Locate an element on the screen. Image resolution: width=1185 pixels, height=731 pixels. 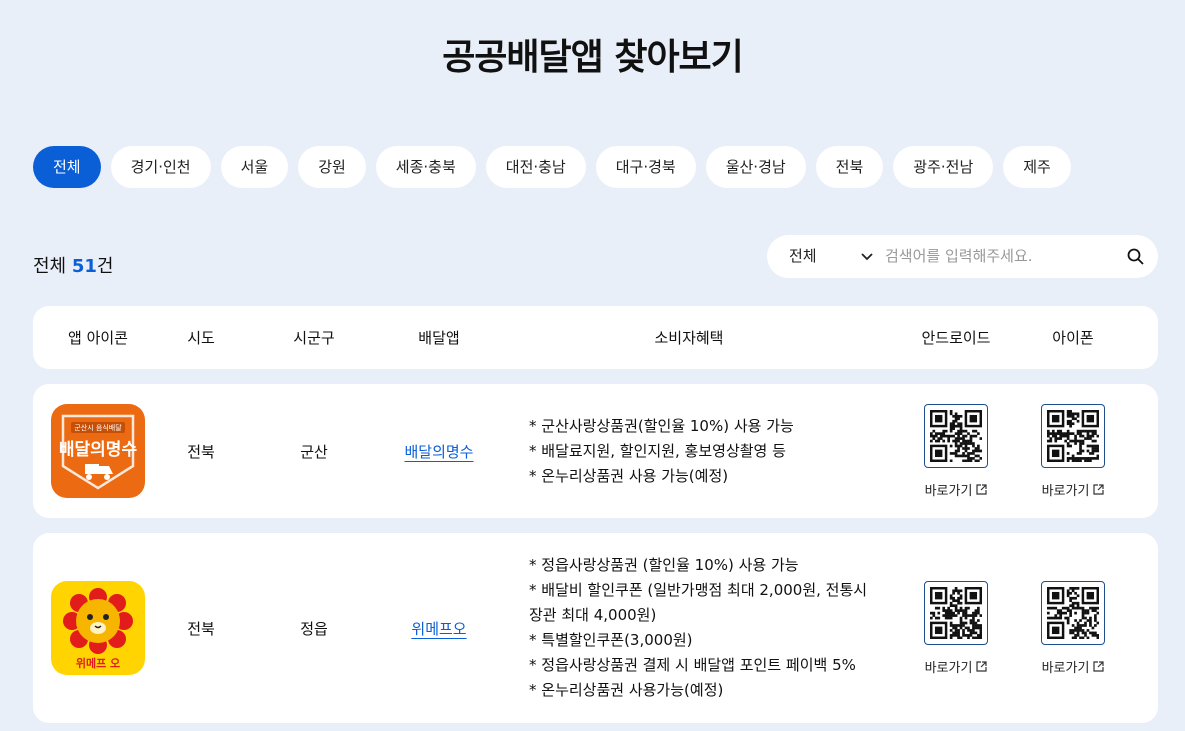
tab-daegu-gyeongbuk: 대구·경북 is located at coordinates (645, 167).